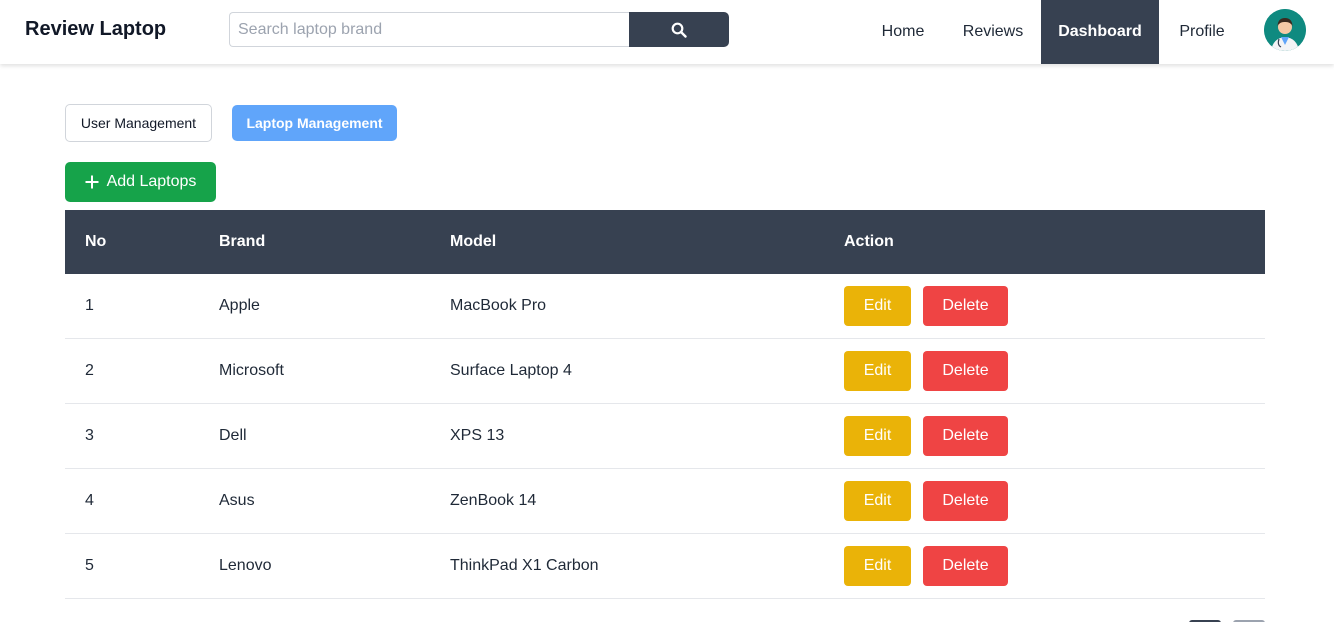 This screenshot has width=1334, height=622. I want to click on site-brand: Review Laptop, so click(95, 29).